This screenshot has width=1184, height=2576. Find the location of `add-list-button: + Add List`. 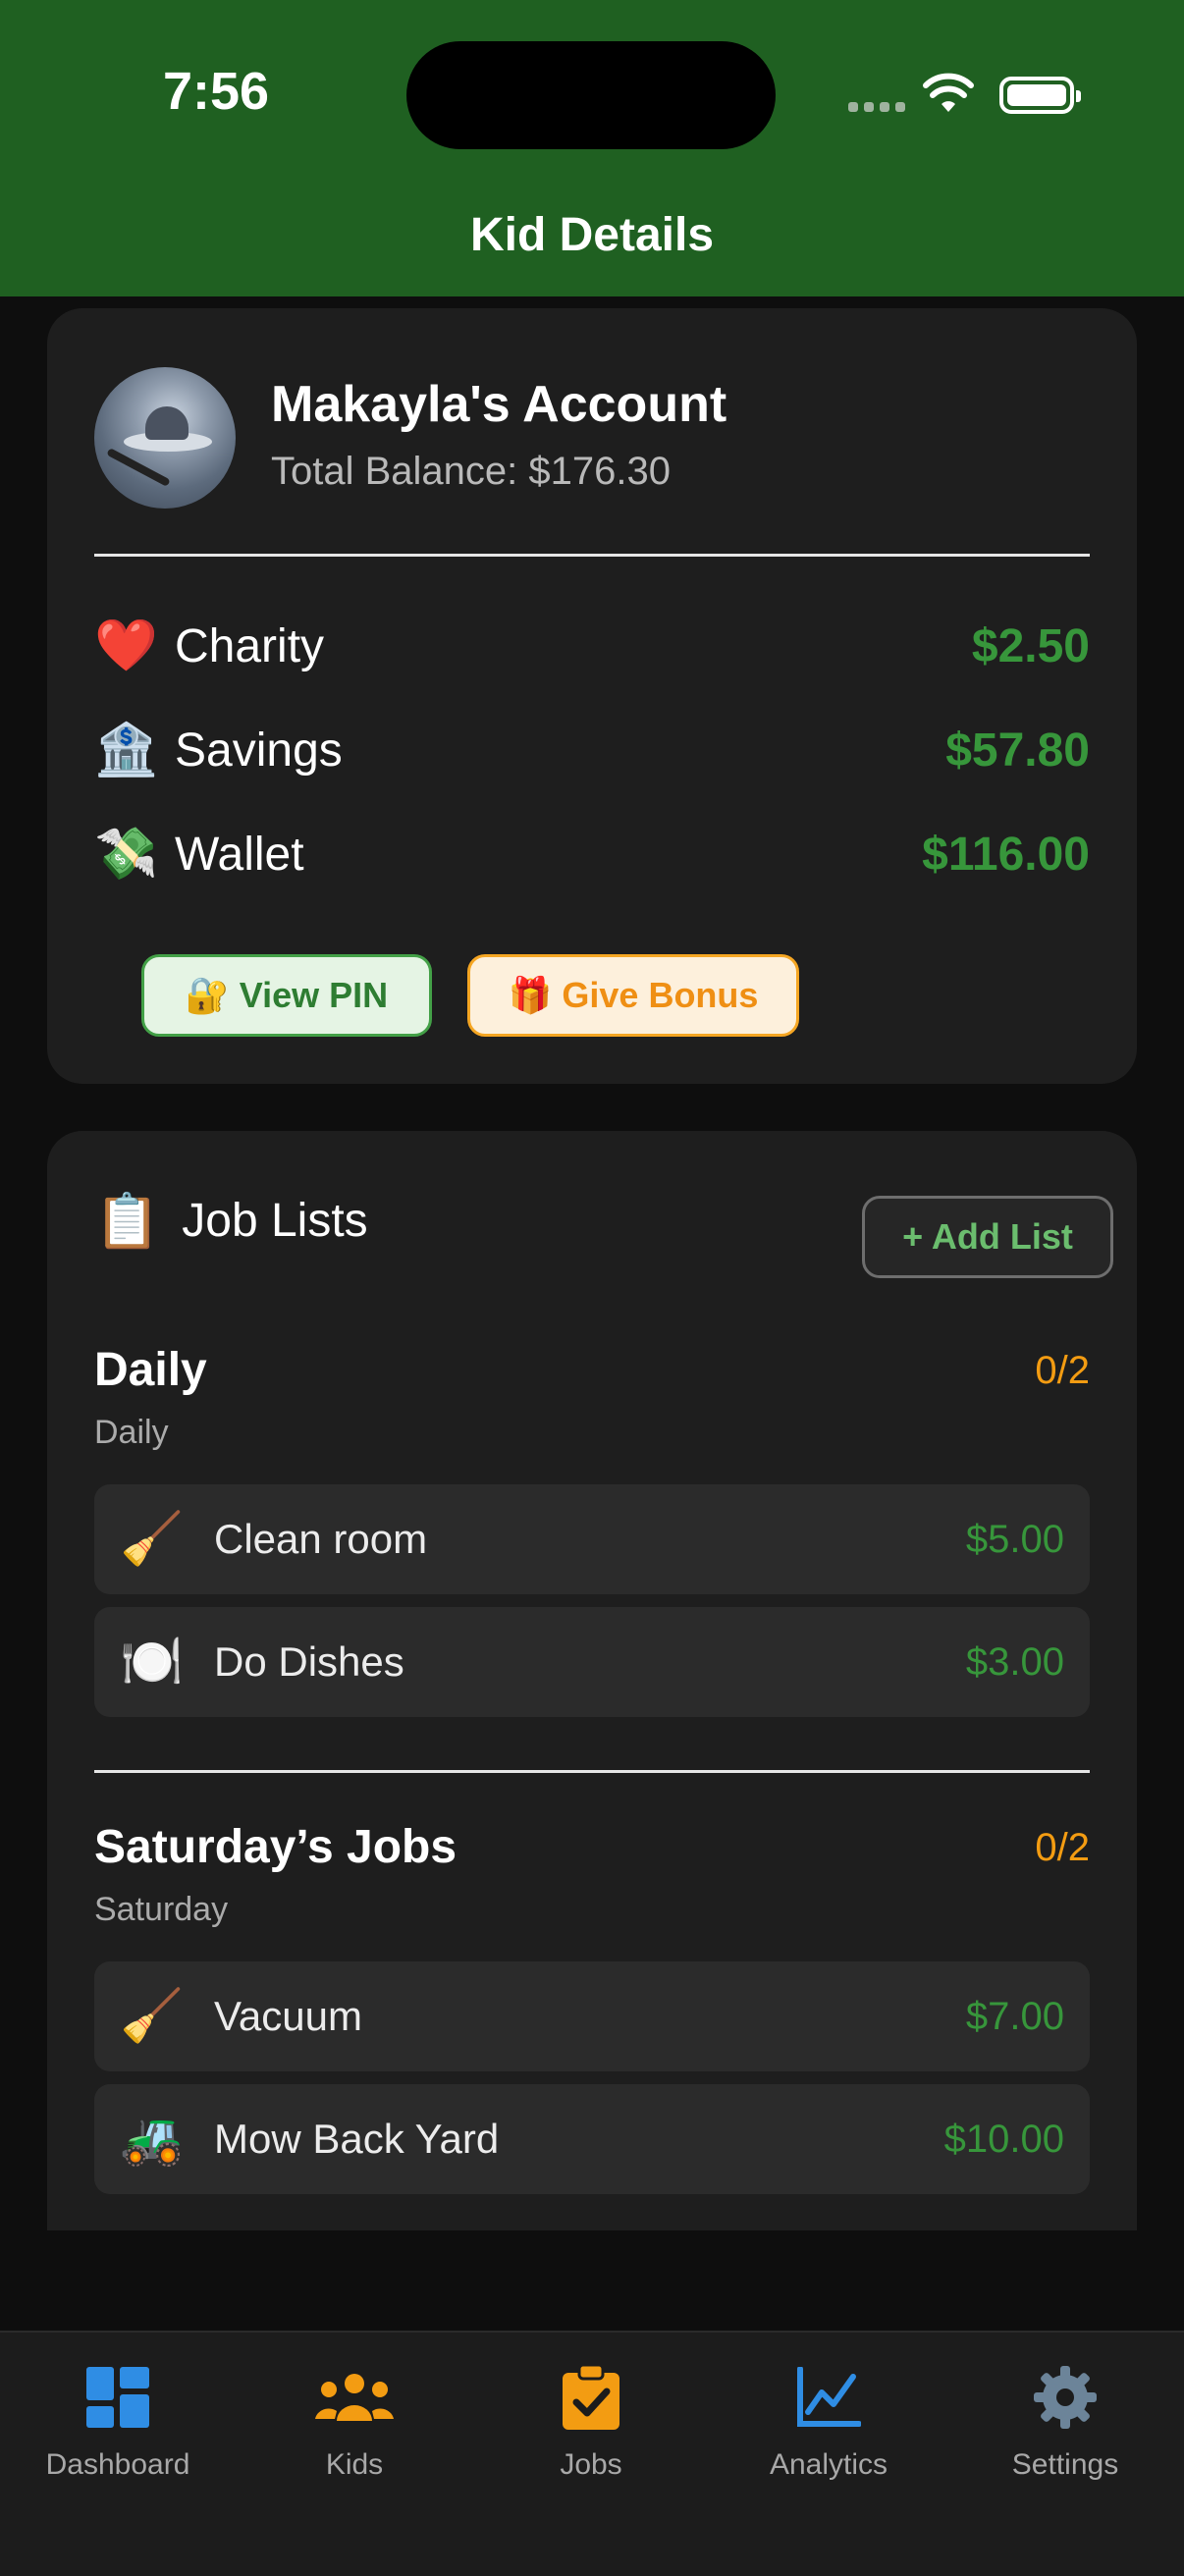

add-list-button: + Add List is located at coordinates (987, 1237).